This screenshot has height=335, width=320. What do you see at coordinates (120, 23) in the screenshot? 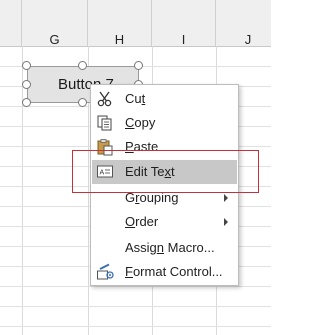
I see `column-header-h: H` at bounding box center [120, 23].